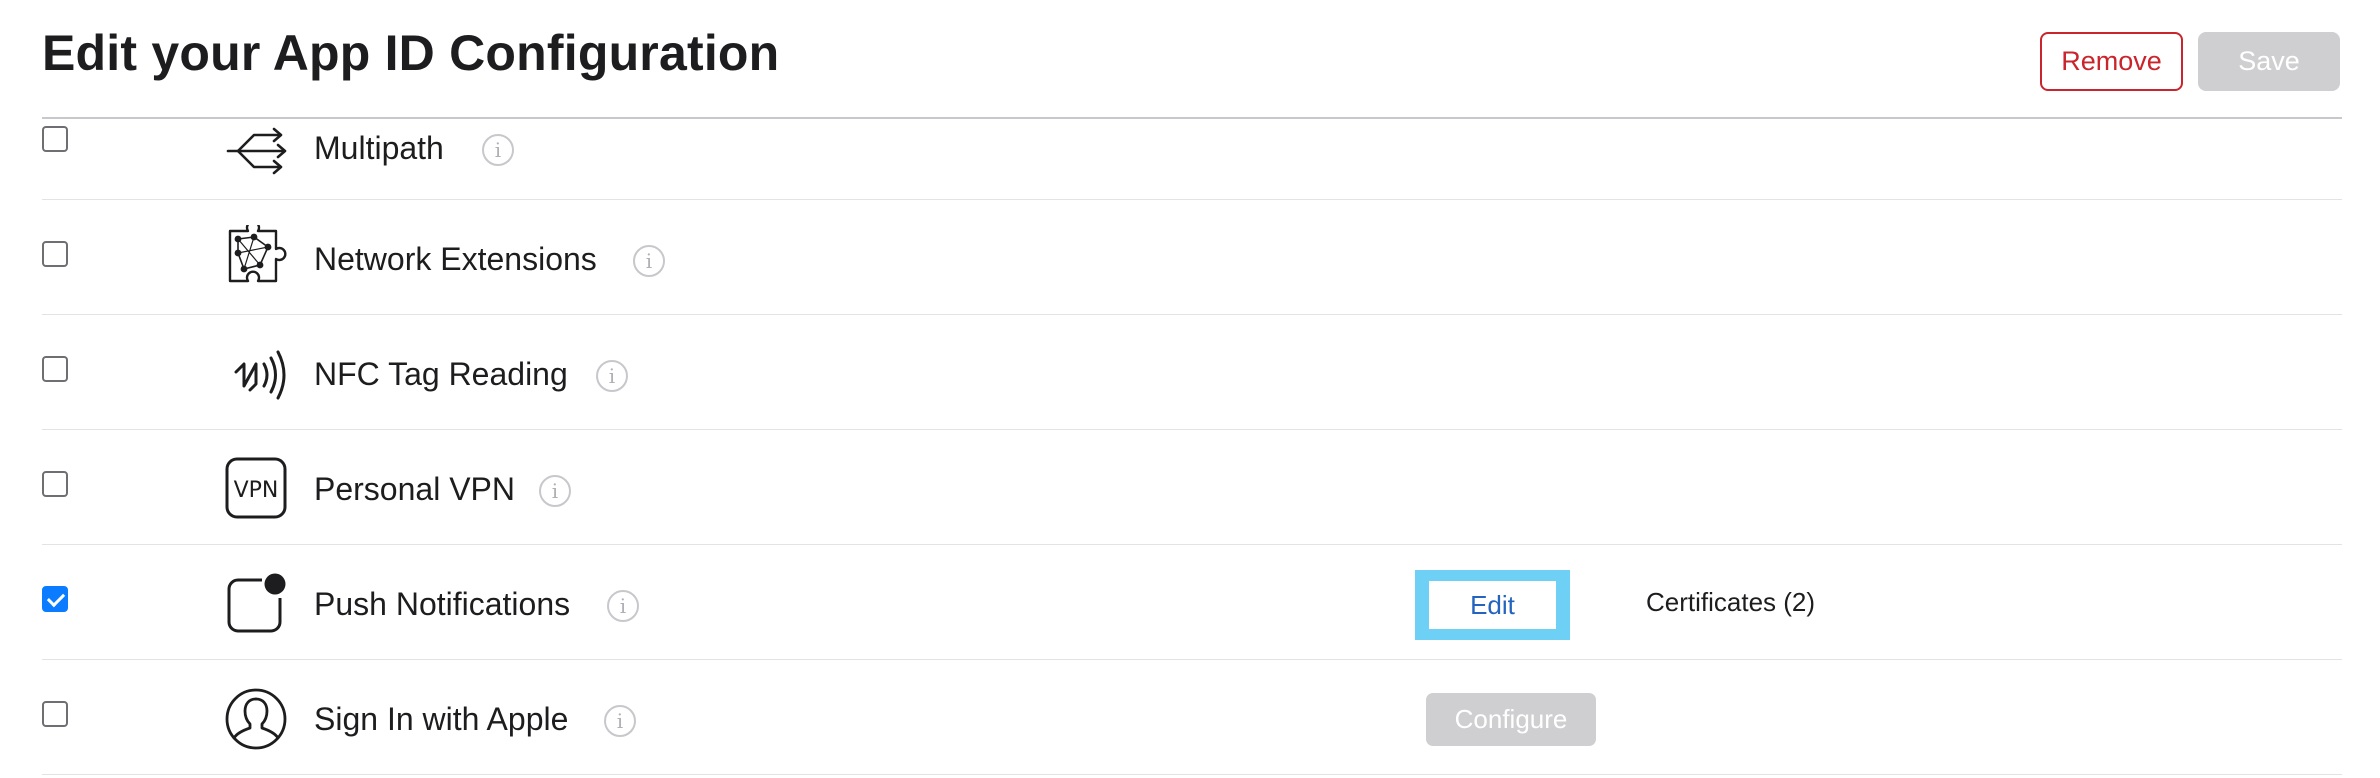  Describe the element at coordinates (2269, 61) in the screenshot. I see `save-button: Save` at that location.